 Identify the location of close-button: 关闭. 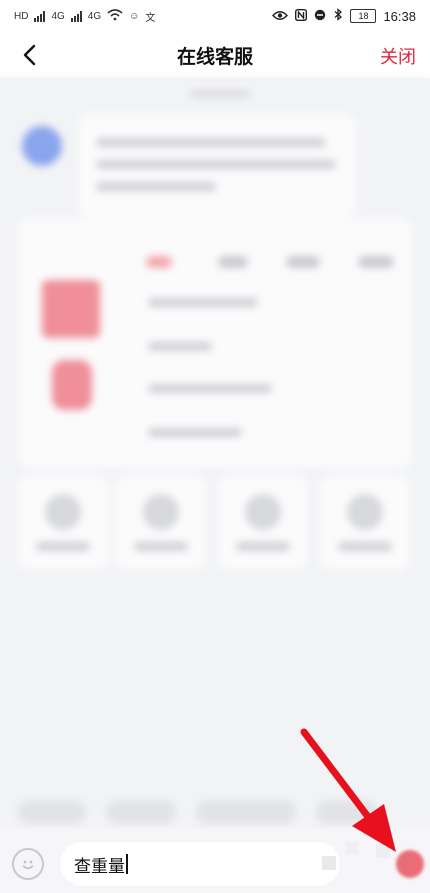
(398, 56).